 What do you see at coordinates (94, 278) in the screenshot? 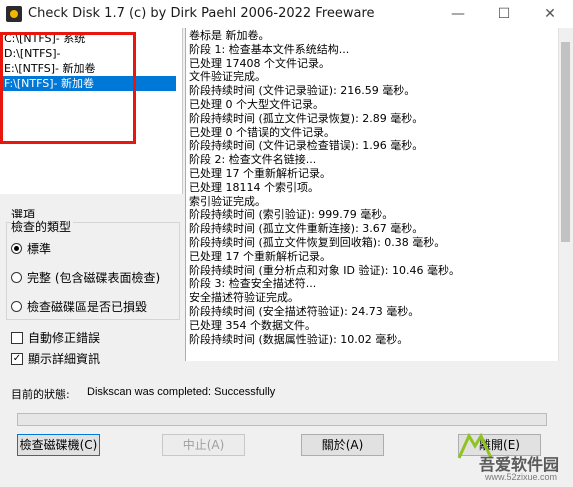
I see `radio-label: 完整 (包含磁碟表面檢查)` at bounding box center [94, 278].